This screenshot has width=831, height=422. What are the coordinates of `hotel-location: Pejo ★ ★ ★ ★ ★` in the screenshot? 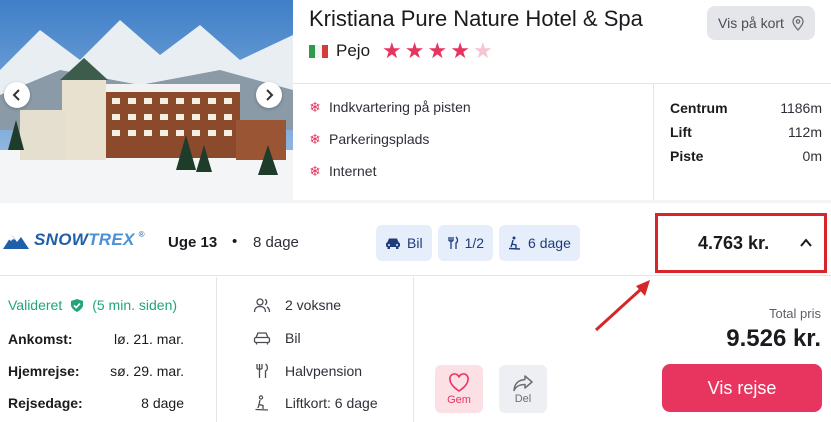 It's located at (401, 51).